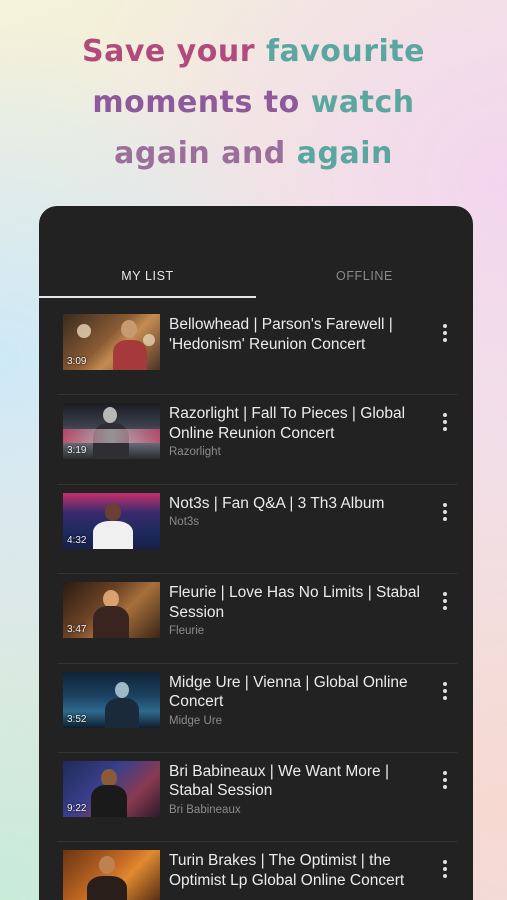  What do you see at coordinates (196, 720) in the screenshot?
I see `channel-name: Midge Ure` at bounding box center [196, 720].